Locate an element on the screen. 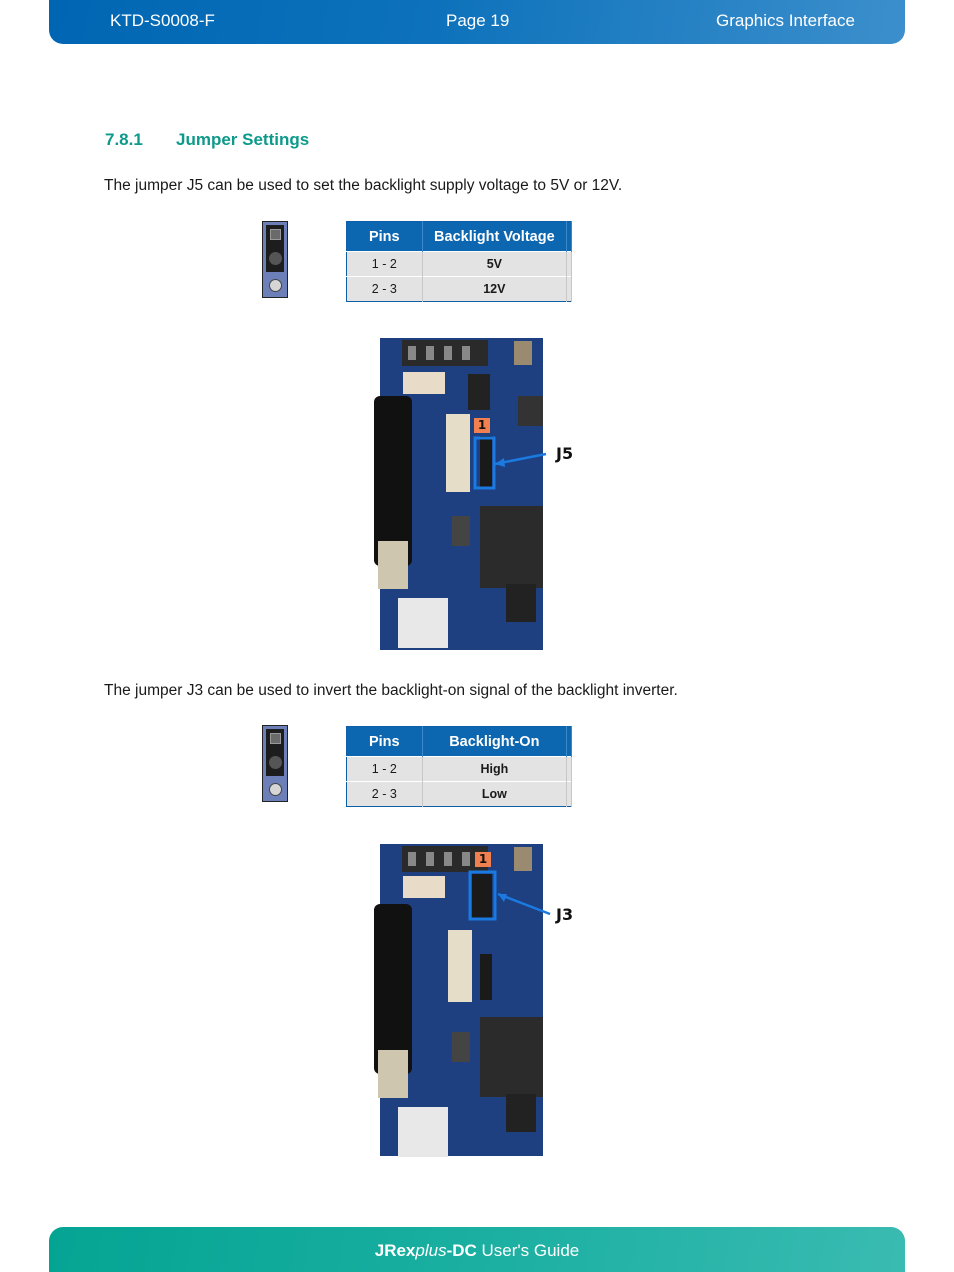 Image resolution: width=954 pixels, height=1272 pixels. table-row: 1 - 2 High is located at coordinates (459, 769).